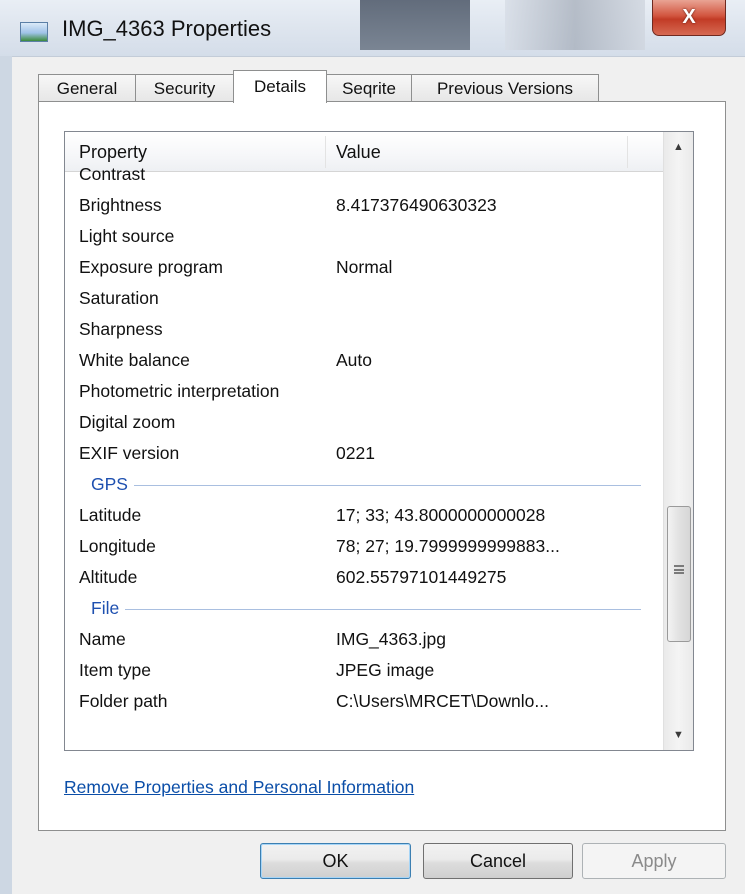  I want to click on list-item: Name IMG_4363.jpg, so click(364, 639).